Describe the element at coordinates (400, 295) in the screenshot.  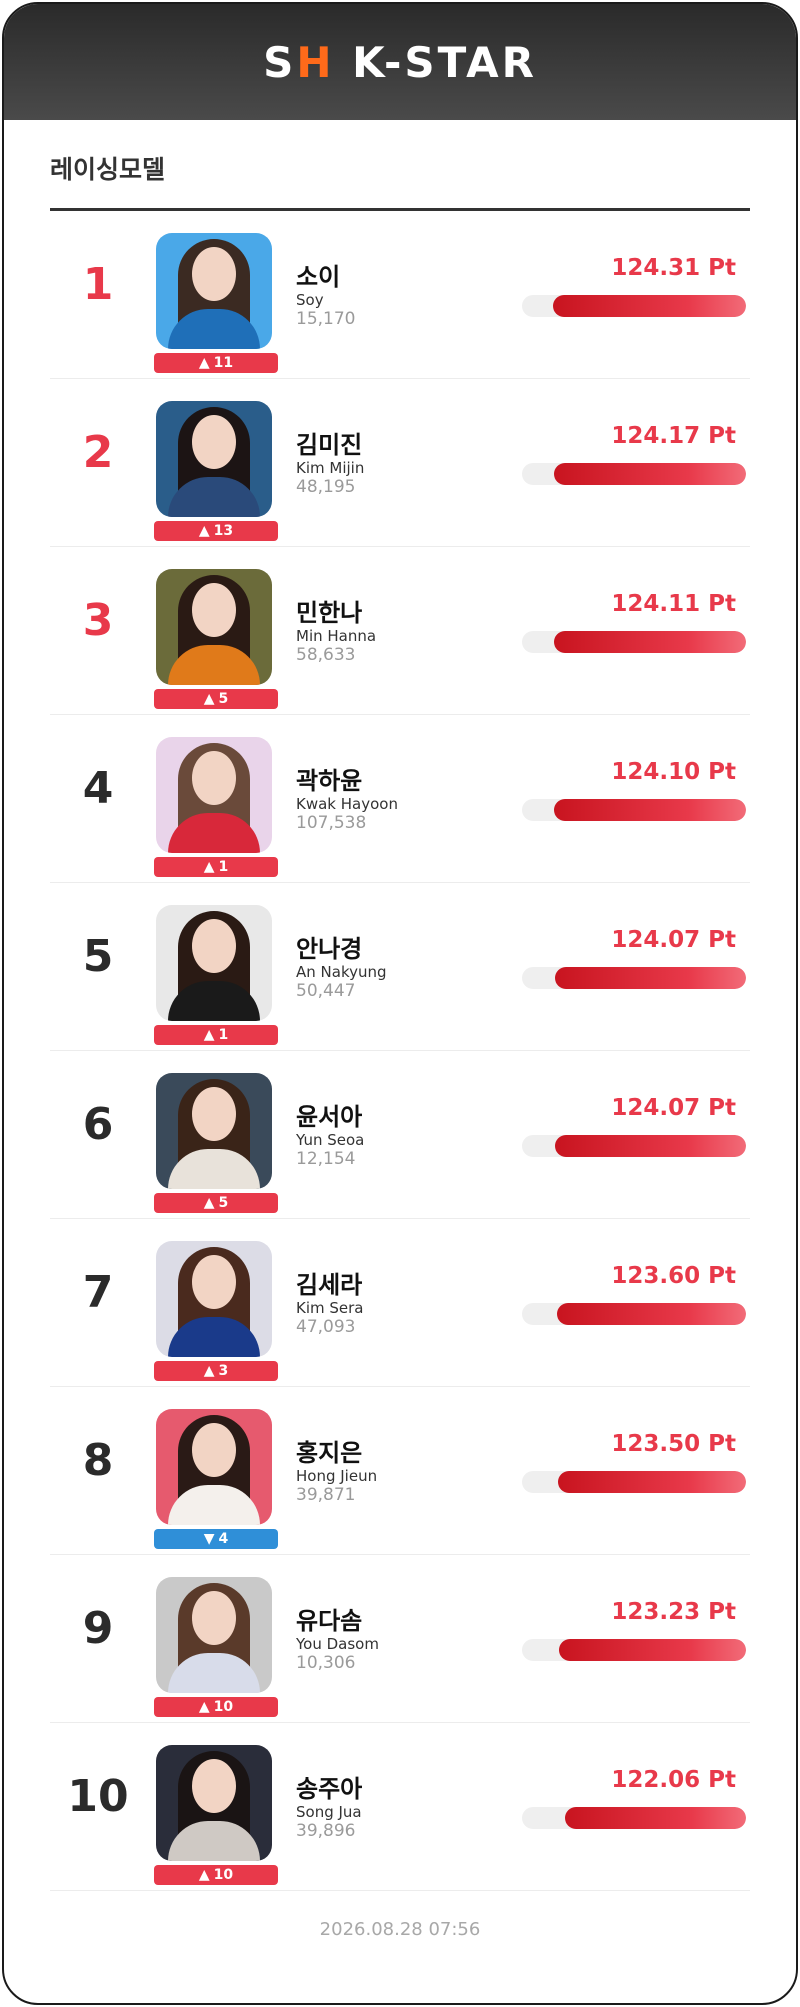
I see `ranking-row: 1 ▲ 11 소이 Soy 15,170 124.31 Pt` at that location.